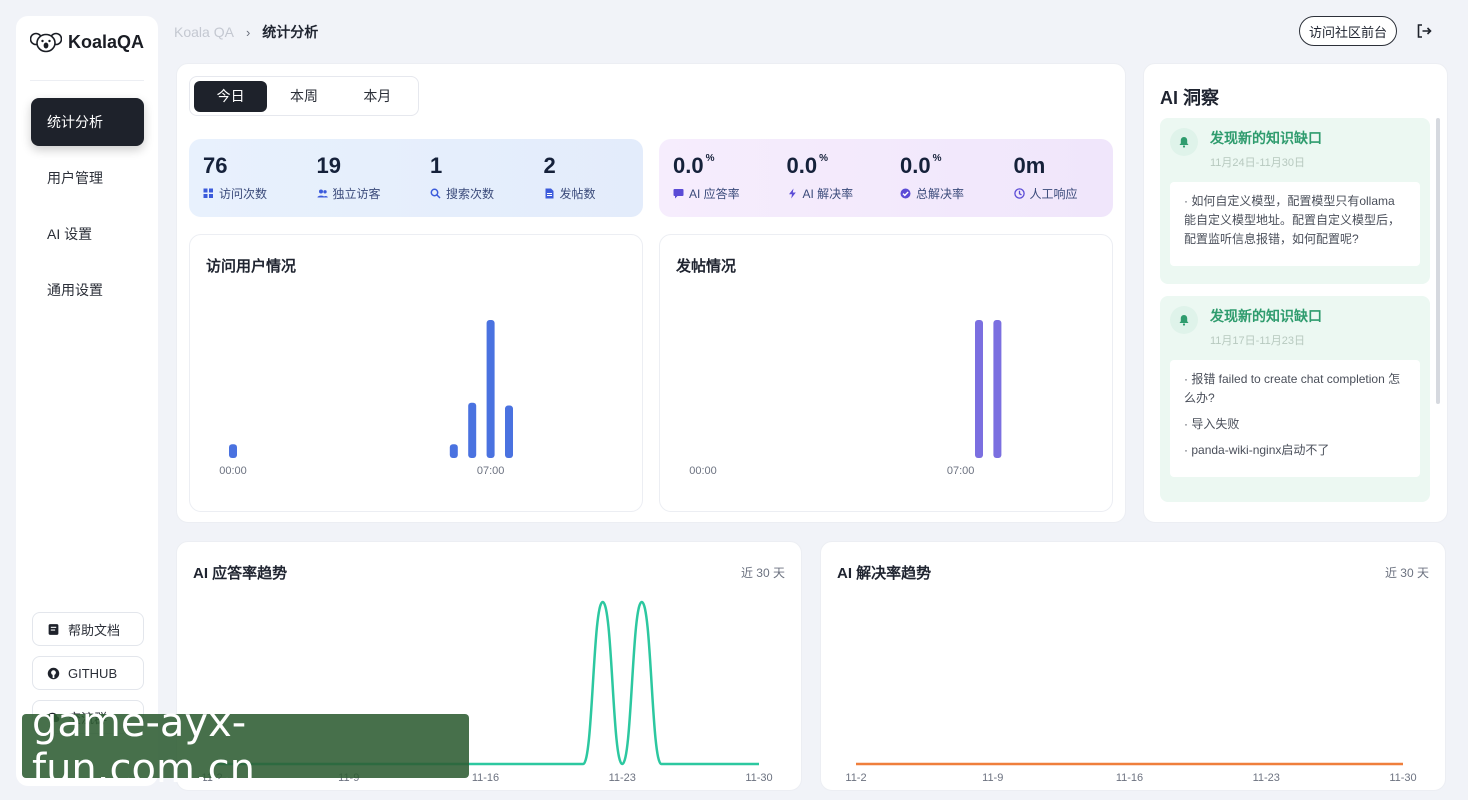 This screenshot has width=1468, height=800. I want to click on period-tabs: 今日 本周 本月, so click(304, 96).